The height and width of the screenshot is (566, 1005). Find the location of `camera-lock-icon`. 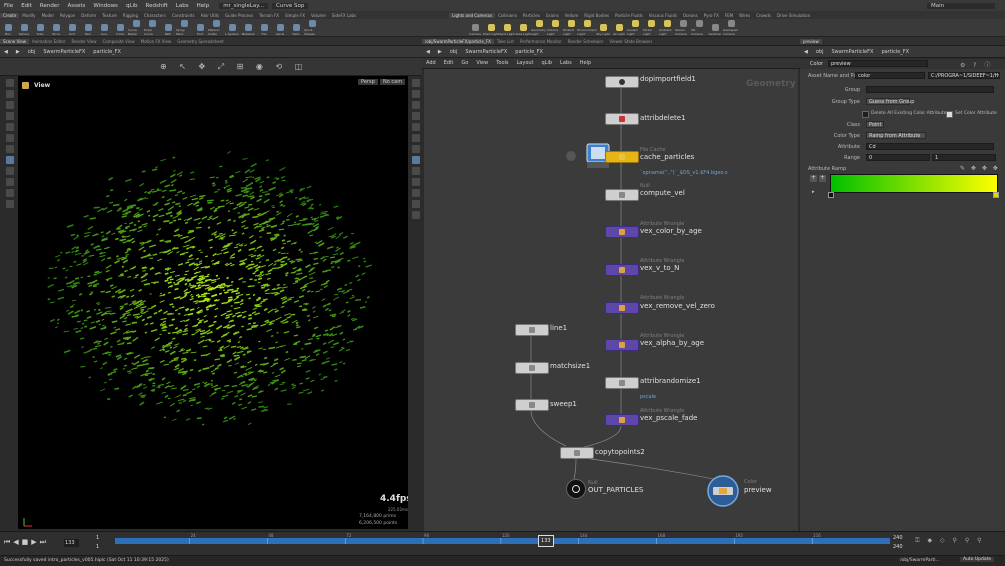

camera-lock-icon is located at coordinates (416, 204).